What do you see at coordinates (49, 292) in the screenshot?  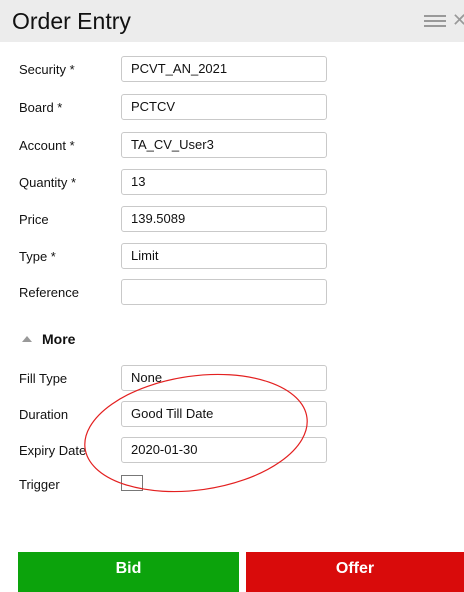 I see `reference-label: Reference` at bounding box center [49, 292].